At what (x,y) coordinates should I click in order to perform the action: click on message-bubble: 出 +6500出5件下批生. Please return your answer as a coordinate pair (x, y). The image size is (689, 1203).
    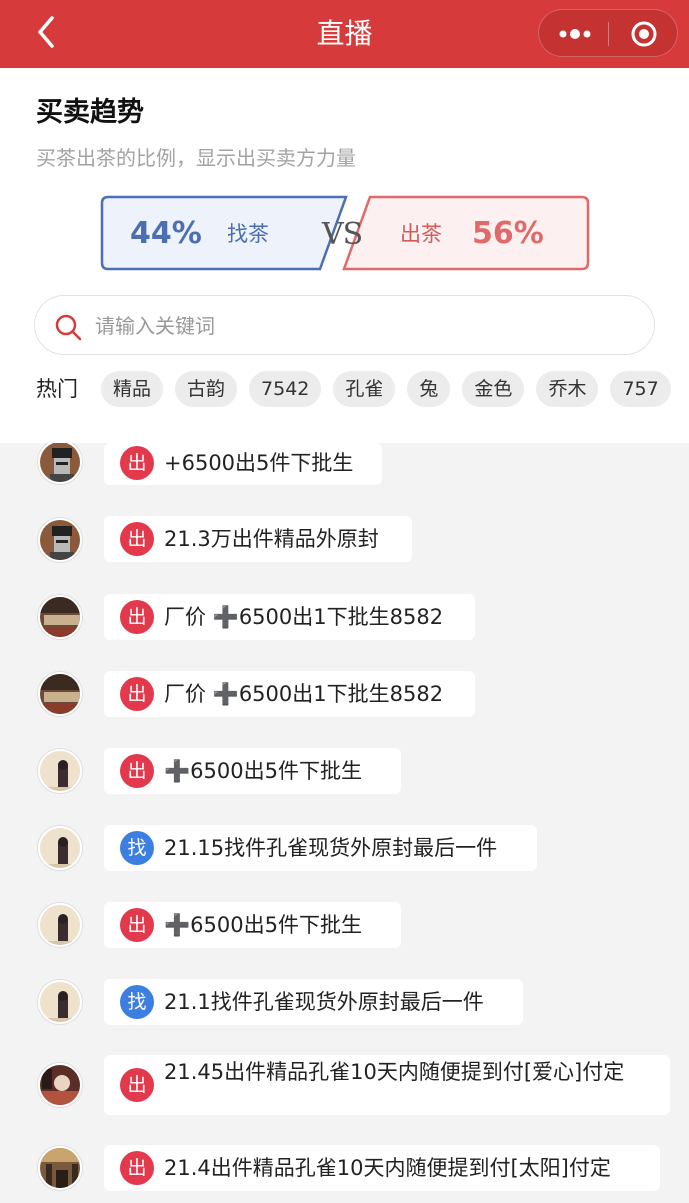
    Looking at the image, I should click on (243, 464).